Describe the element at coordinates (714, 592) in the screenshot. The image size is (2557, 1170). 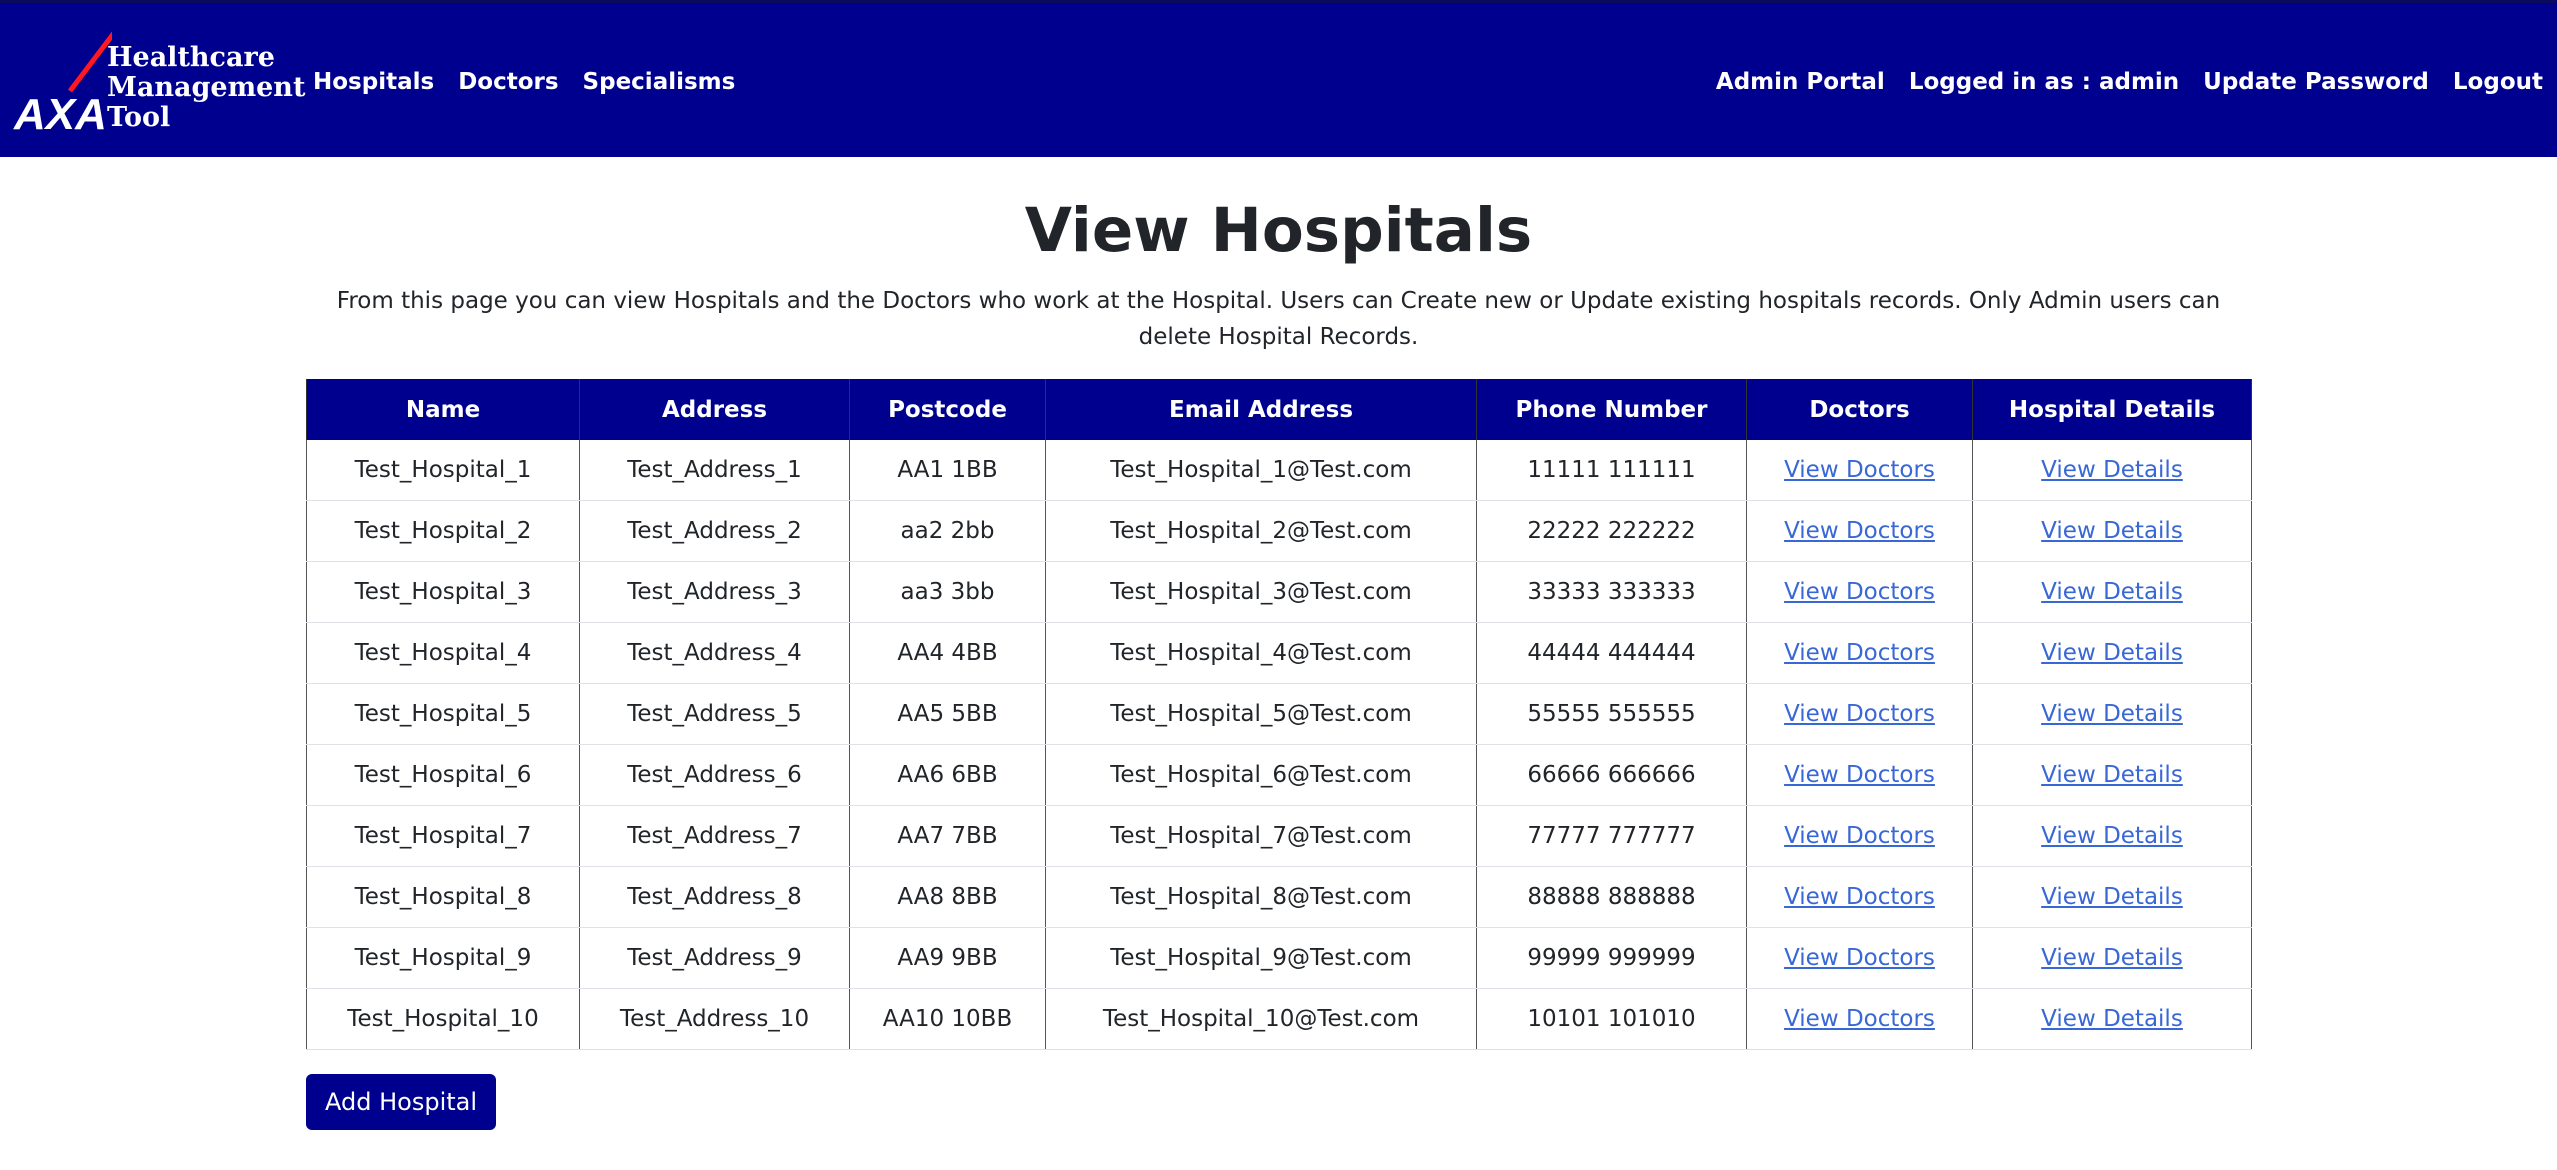
I see `hospital-address-cell: Test_Address_3` at that location.